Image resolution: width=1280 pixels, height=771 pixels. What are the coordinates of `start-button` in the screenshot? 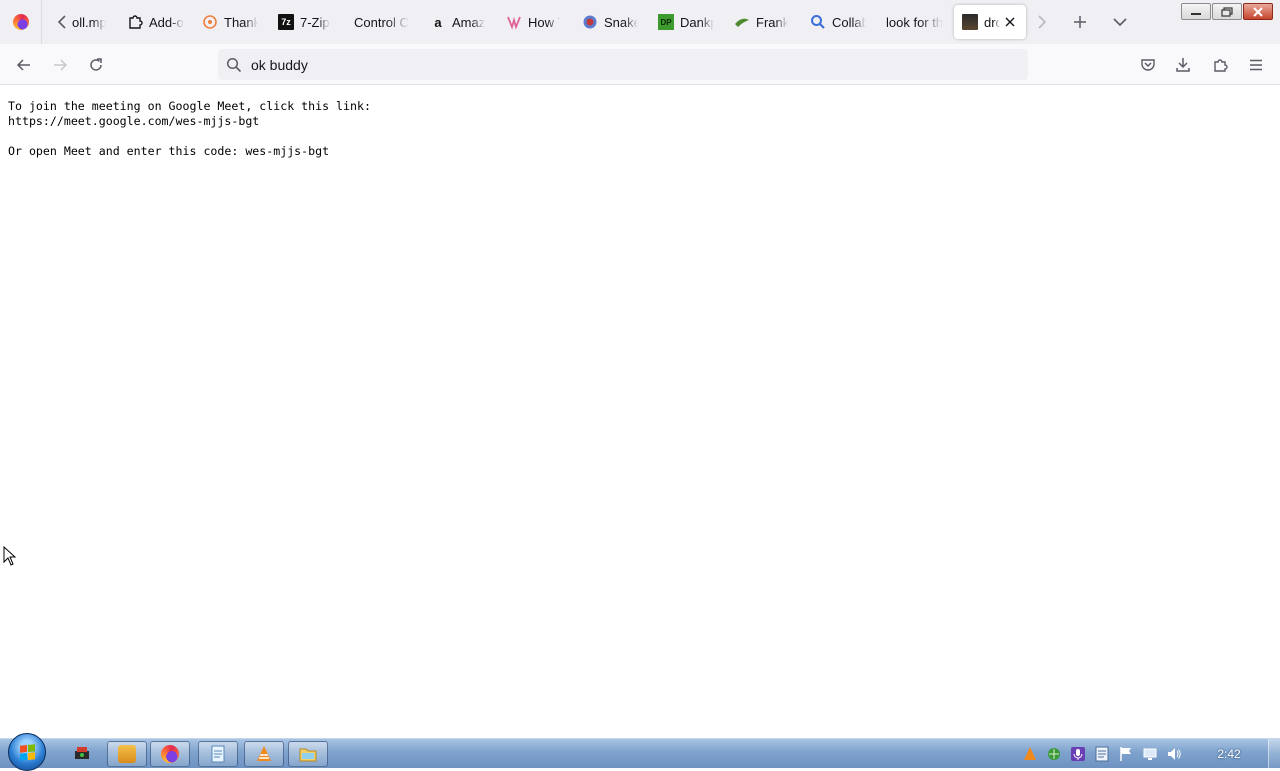 It's located at (27, 752).